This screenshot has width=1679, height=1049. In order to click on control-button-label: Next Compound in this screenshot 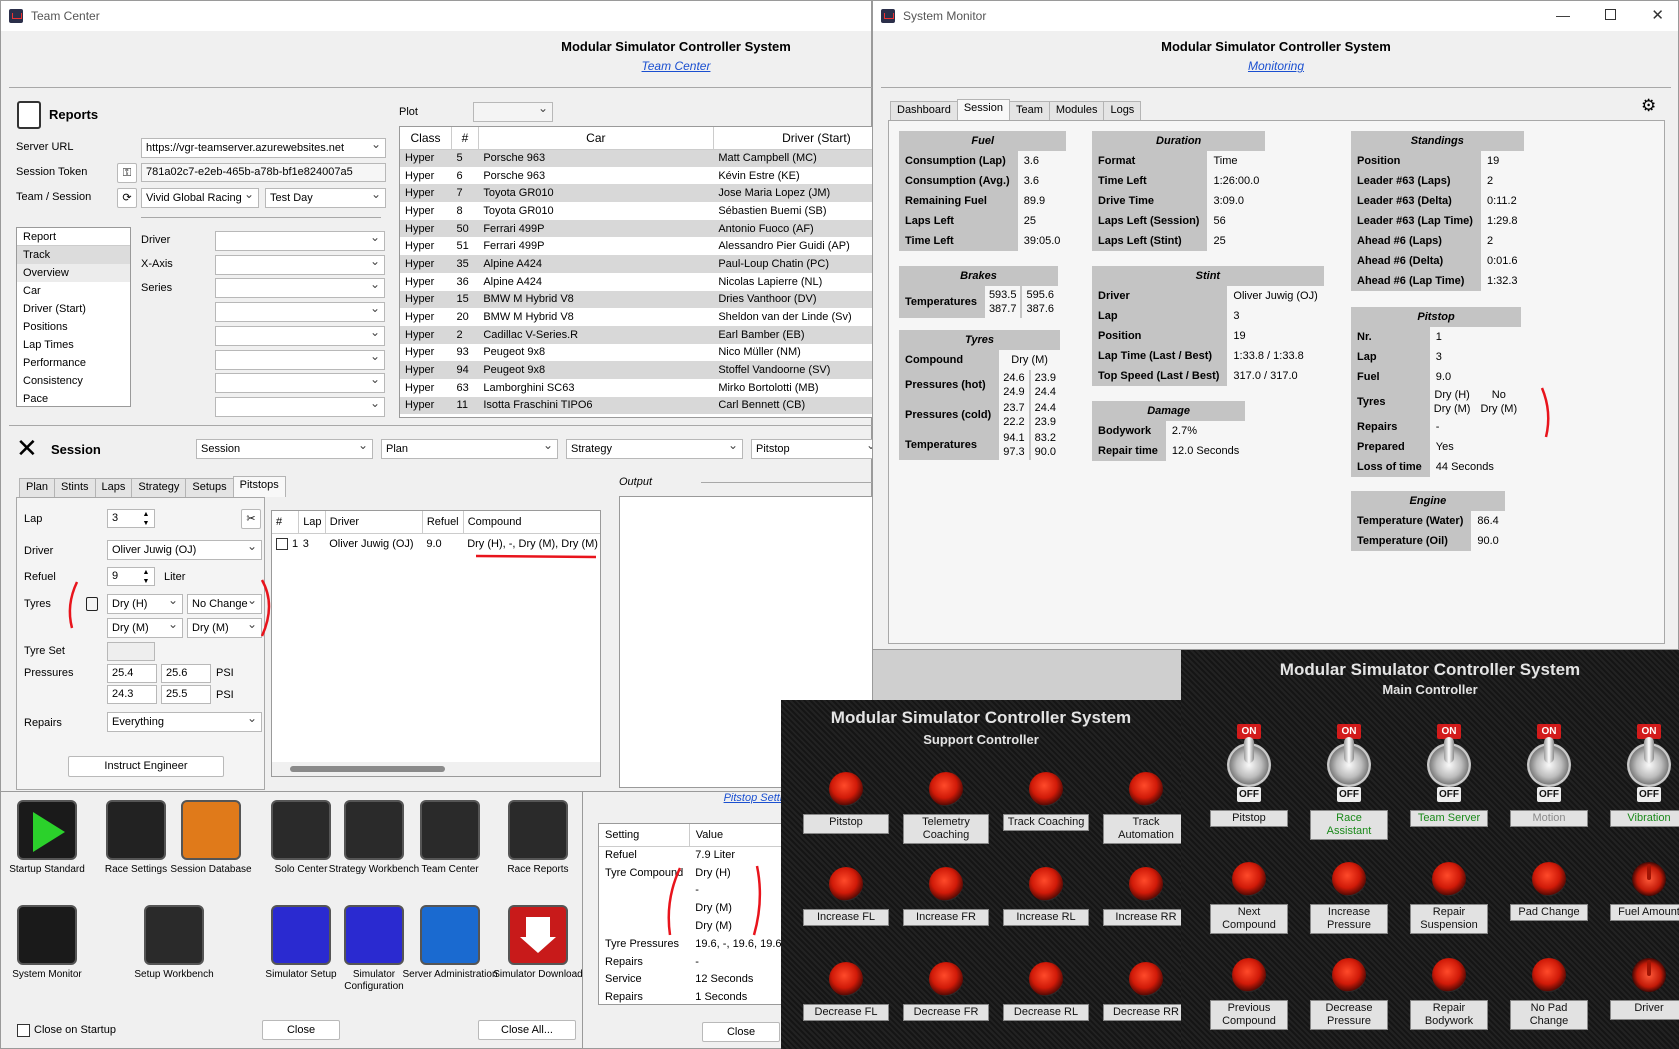, I will do `click(1249, 919)`.